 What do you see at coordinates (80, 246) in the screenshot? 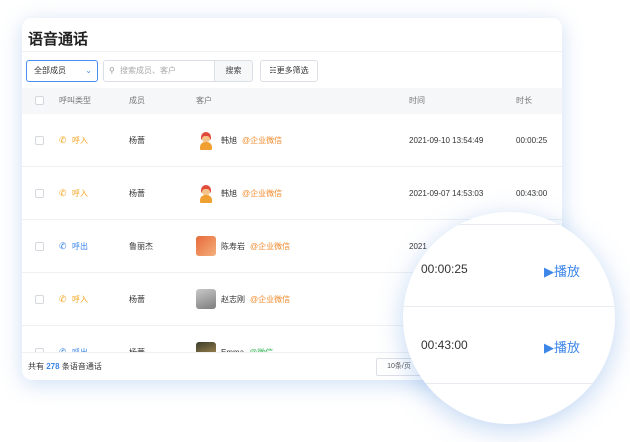
I see `call-type: 呼出` at bounding box center [80, 246].